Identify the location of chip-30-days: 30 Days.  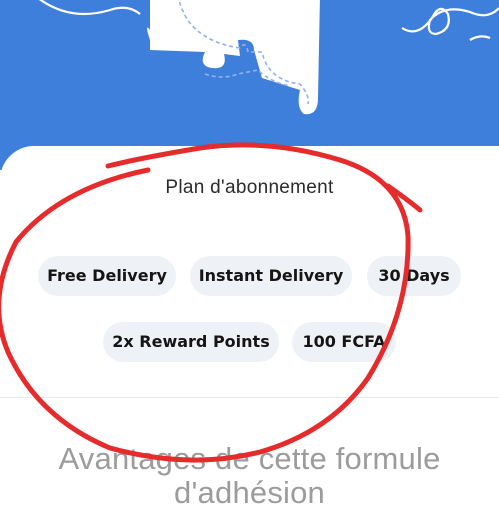
(414, 276).